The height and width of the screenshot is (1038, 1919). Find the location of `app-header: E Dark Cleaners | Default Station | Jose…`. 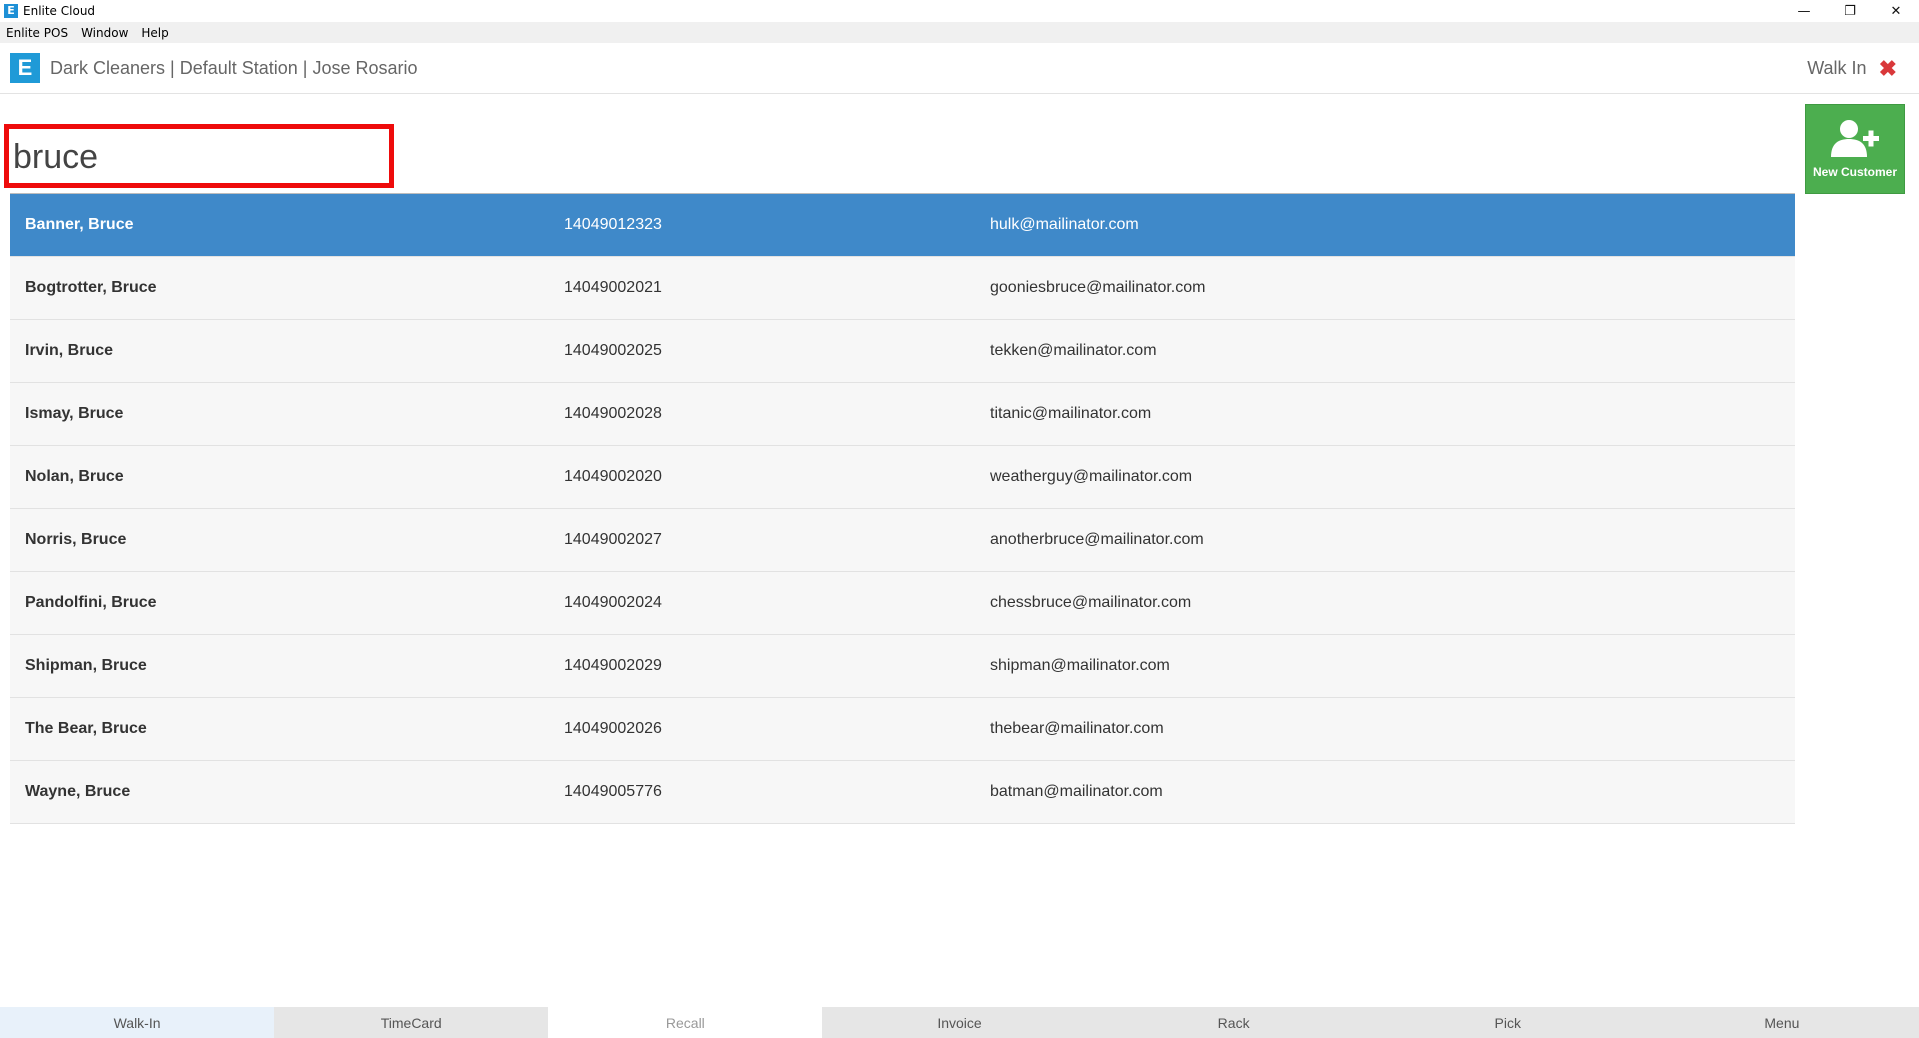

app-header: E Dark Cleaners | Default Station | Jose… is located at coordinates (959, 68).